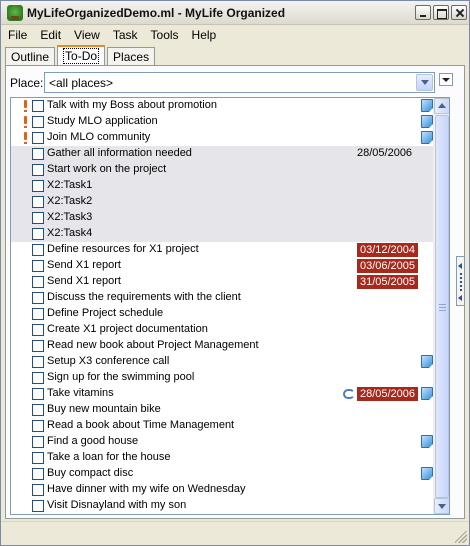 This screenshot has height=546, width=470. What do you see at coordinates (222, 154) in the screenshot?
I see `task-row: Gather all information needed 28/05/2006` at bounding box center [222, 154].